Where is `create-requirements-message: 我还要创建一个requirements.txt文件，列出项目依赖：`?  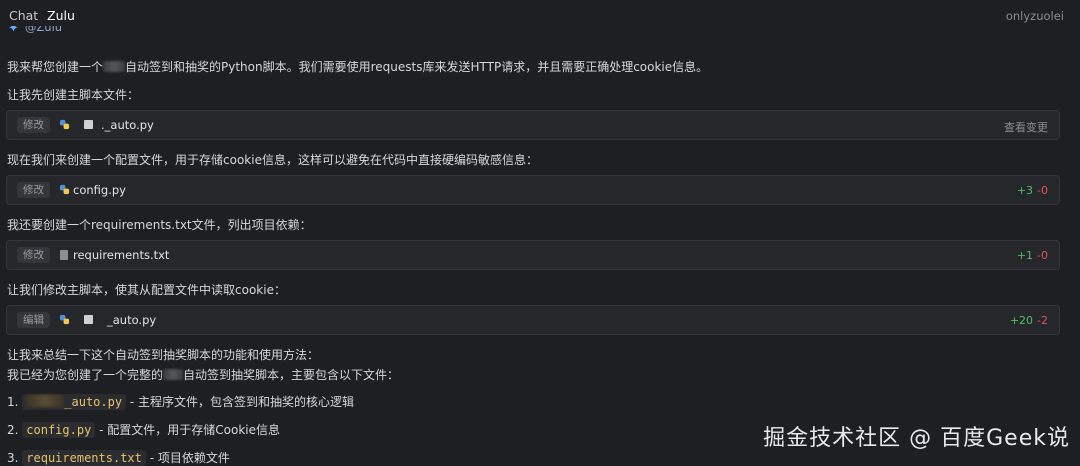 create-requirements-message: 我还要创建一个requirements.txt文件，列出项目依赖： is located at coordinates (159, 225).